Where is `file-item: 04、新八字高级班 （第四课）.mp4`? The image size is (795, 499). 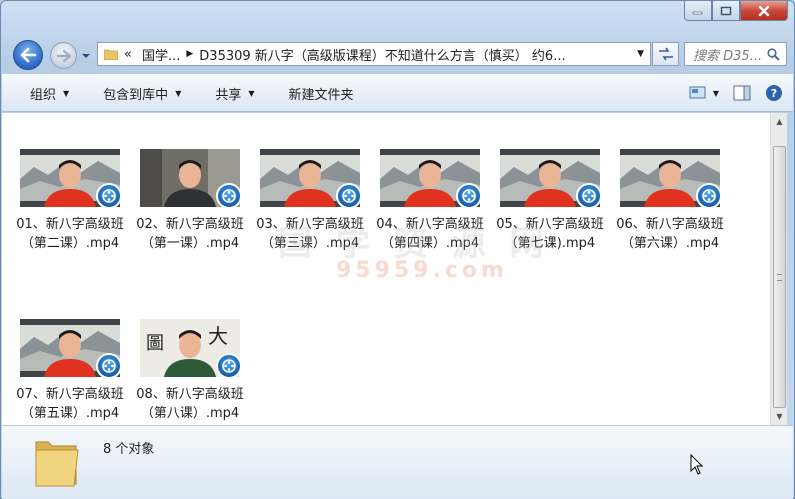 file-item: 04、新八字高级班 （第四课）.mp4 is located at coordinates (430, 201).